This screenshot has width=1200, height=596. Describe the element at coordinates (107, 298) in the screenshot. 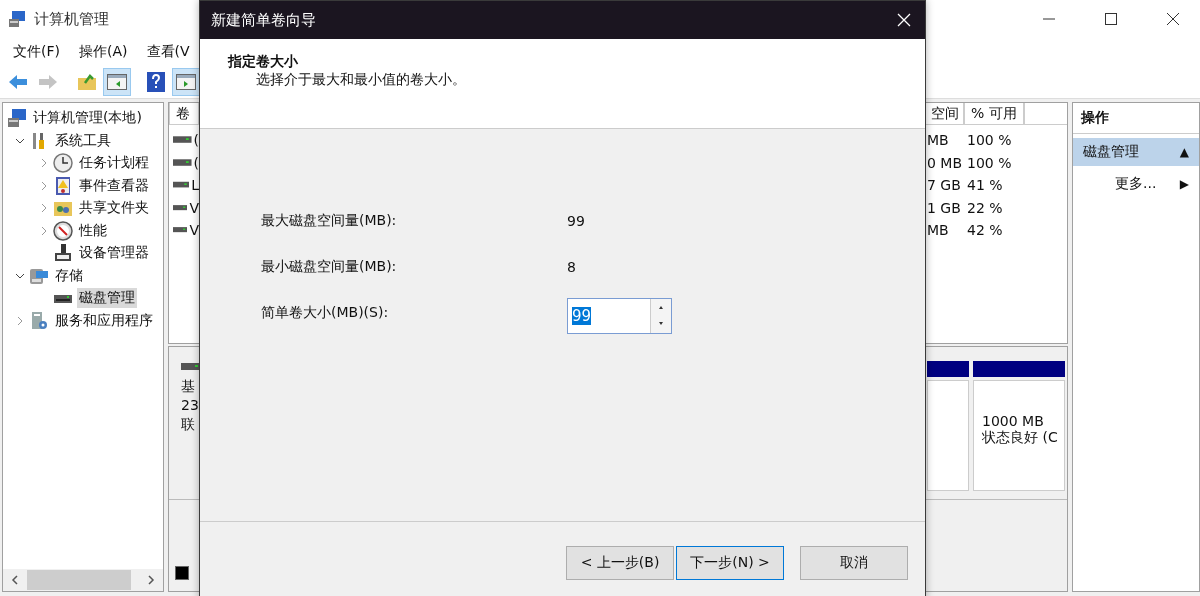

I see `tree-item: 磁盘管理` at that location.